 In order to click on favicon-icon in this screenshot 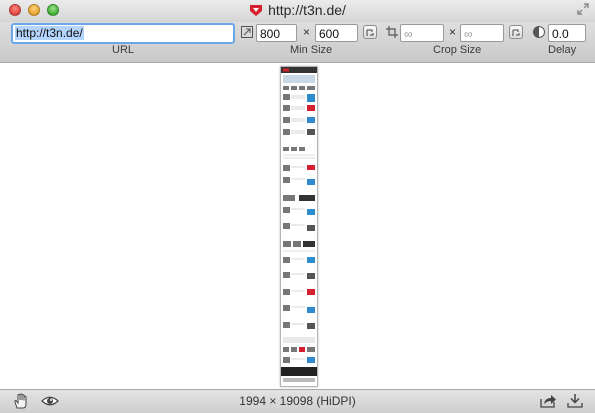, I will do `click(256, 10)`.